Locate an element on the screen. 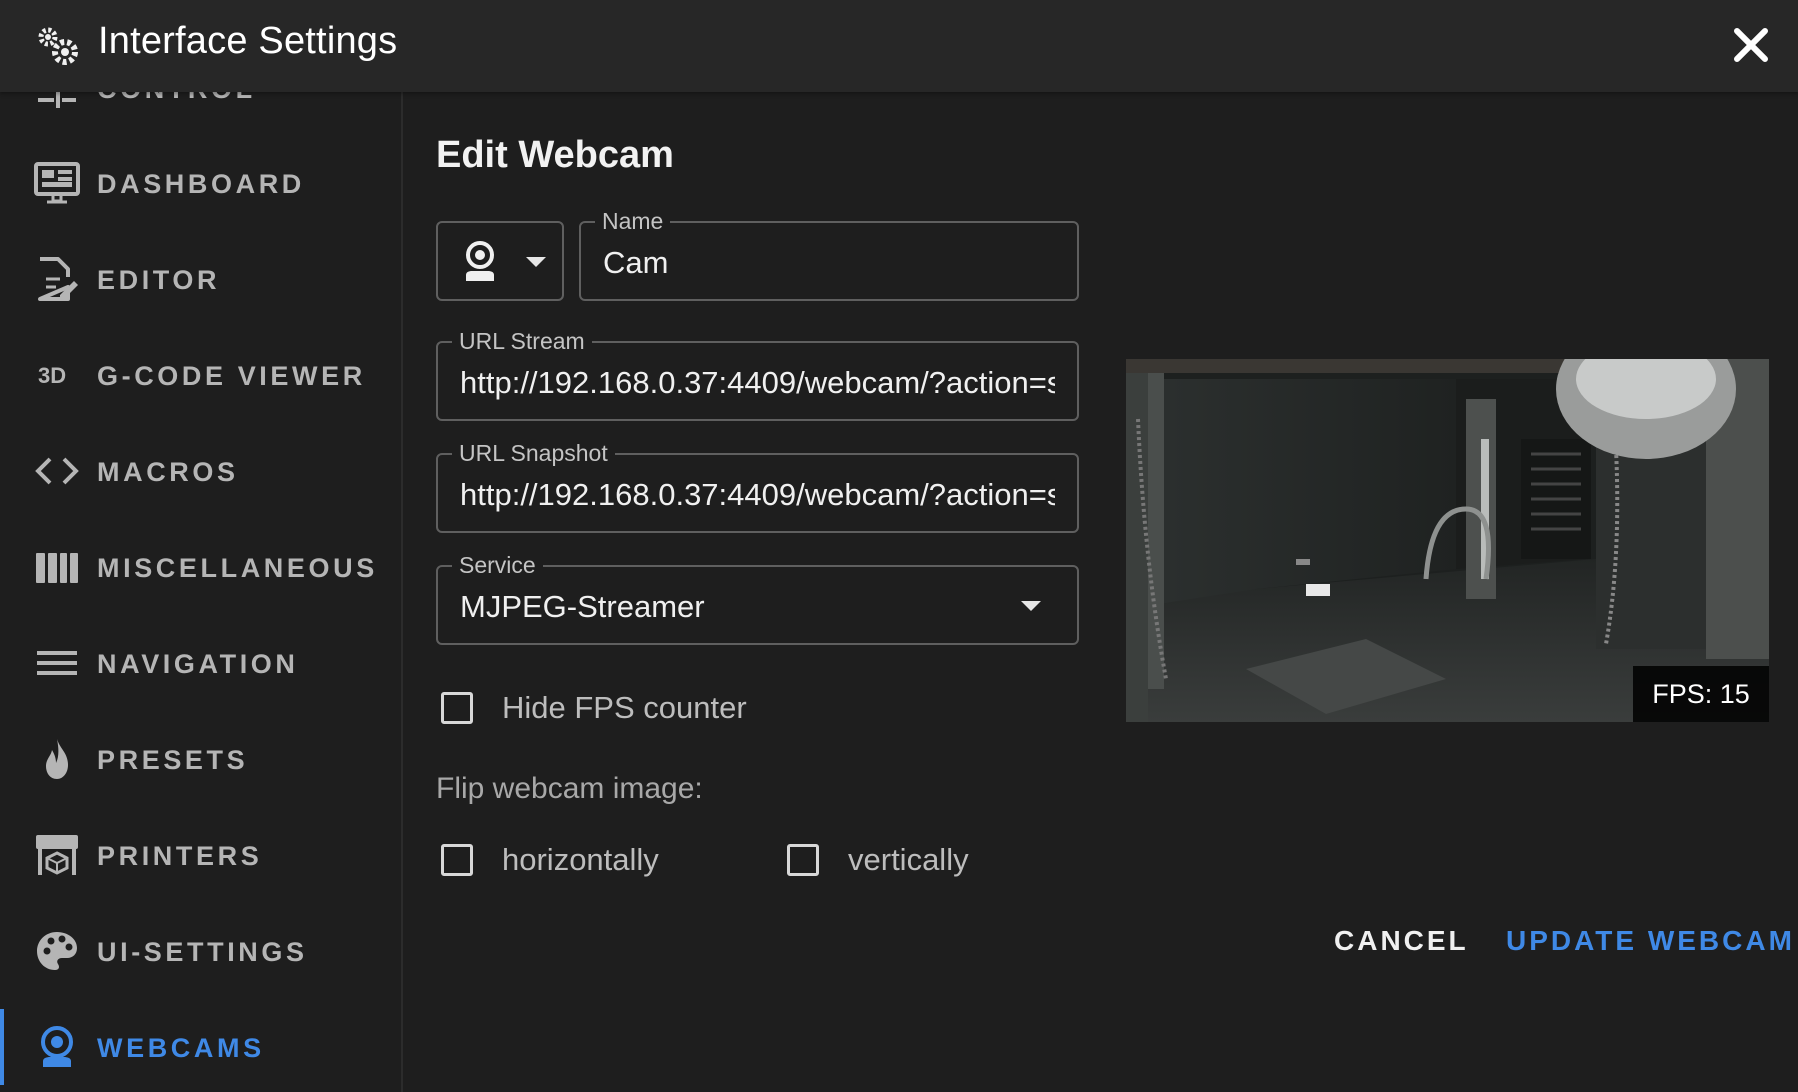 The width and height of the screenshot is (1798, 1092). sidebar-item-dashboard: DASHBOARD is located at coordinates (200, 183).